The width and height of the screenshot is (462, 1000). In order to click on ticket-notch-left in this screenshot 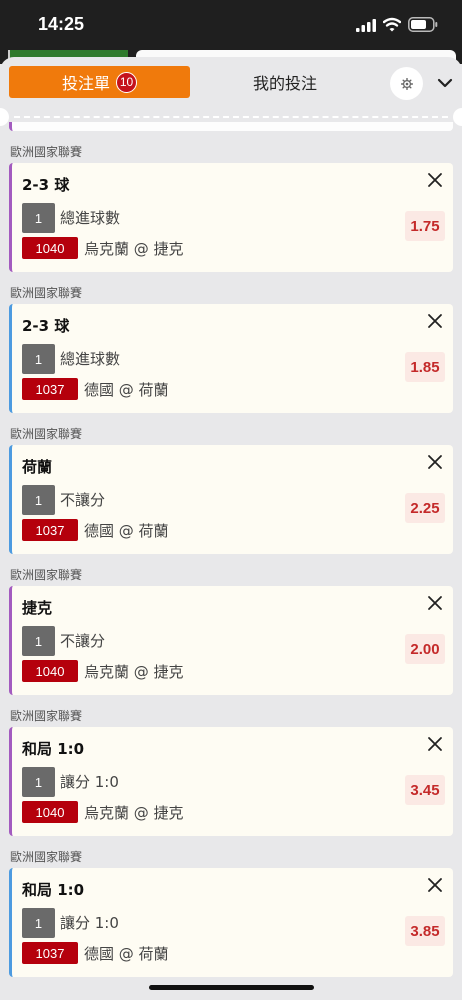, I will do `click(4, 117)`.